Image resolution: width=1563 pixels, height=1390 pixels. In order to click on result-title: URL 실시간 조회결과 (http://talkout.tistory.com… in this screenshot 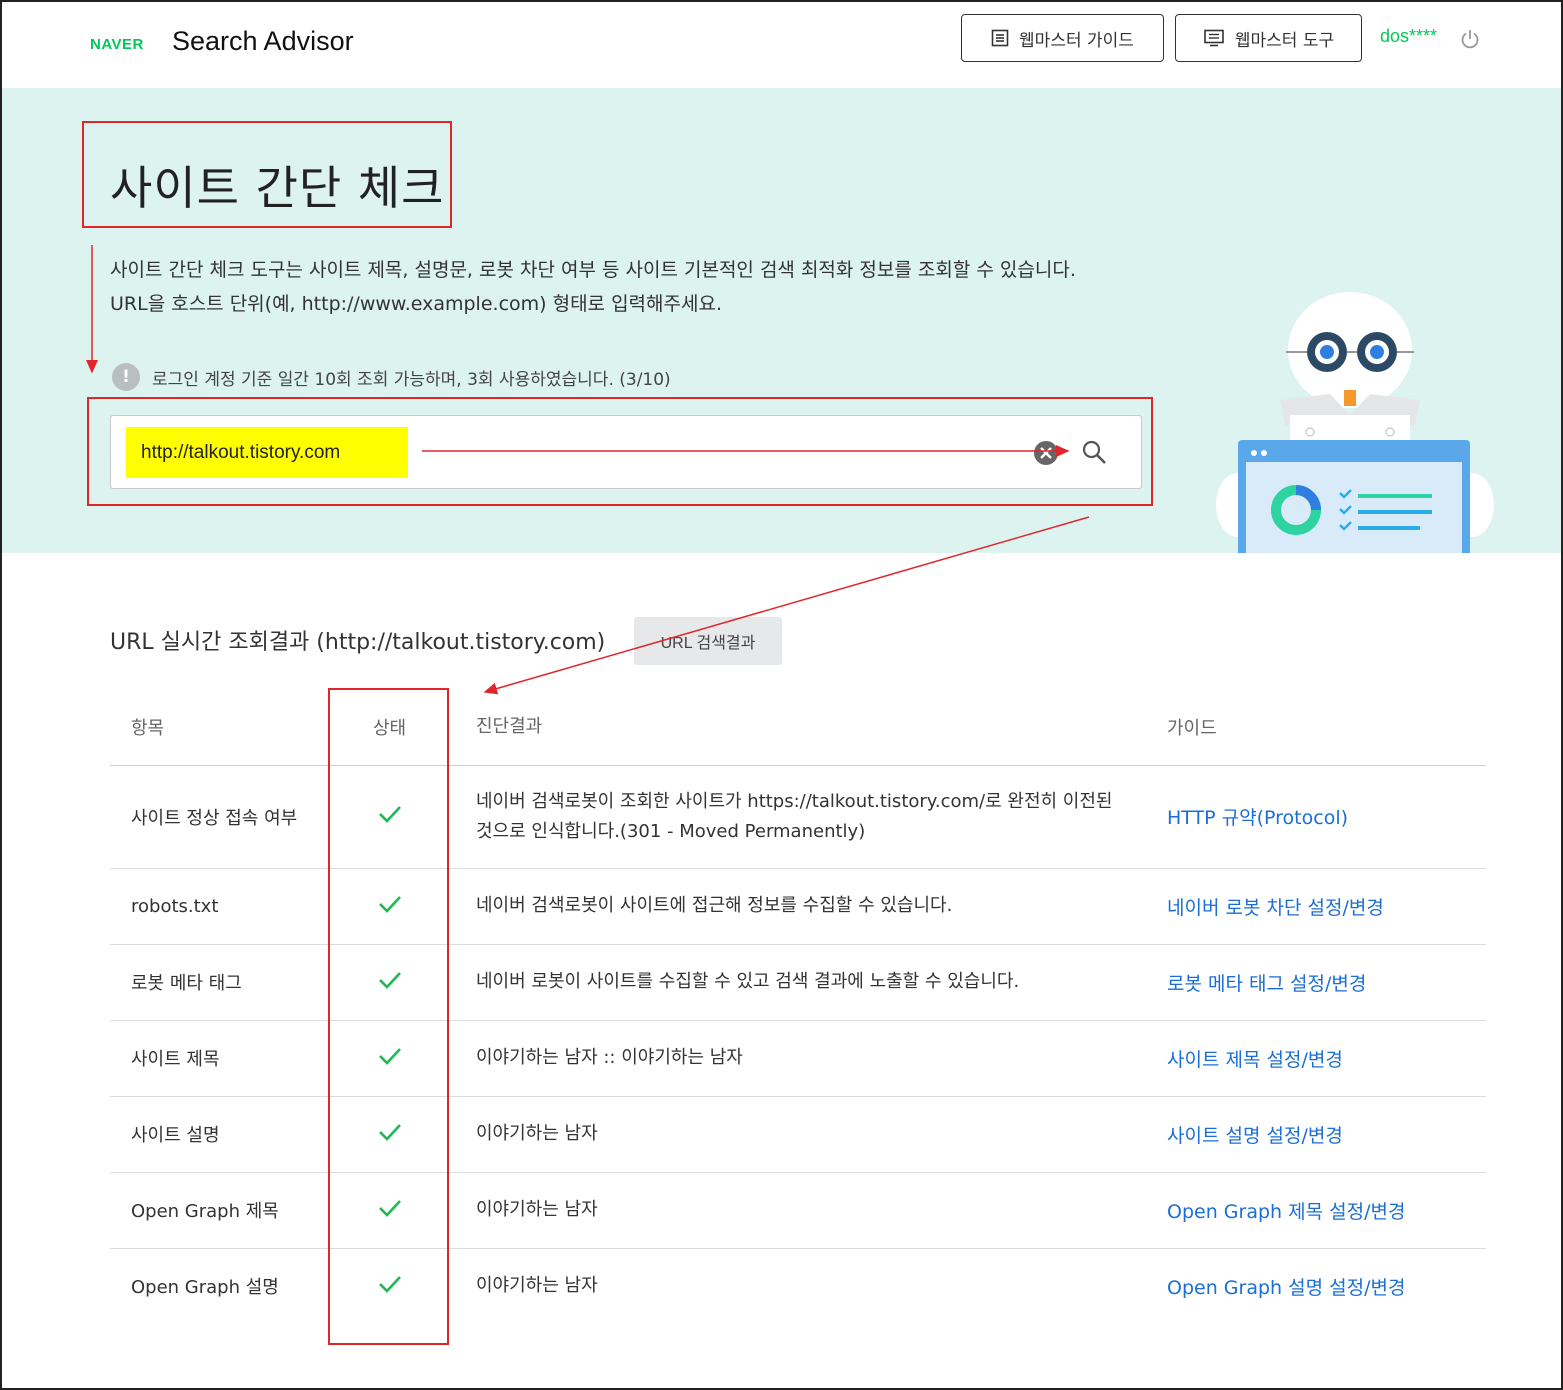, I will do `click(358, 642)`.